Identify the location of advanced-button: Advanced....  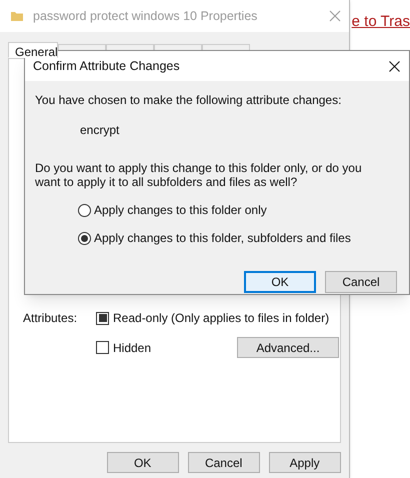
(288, 347).